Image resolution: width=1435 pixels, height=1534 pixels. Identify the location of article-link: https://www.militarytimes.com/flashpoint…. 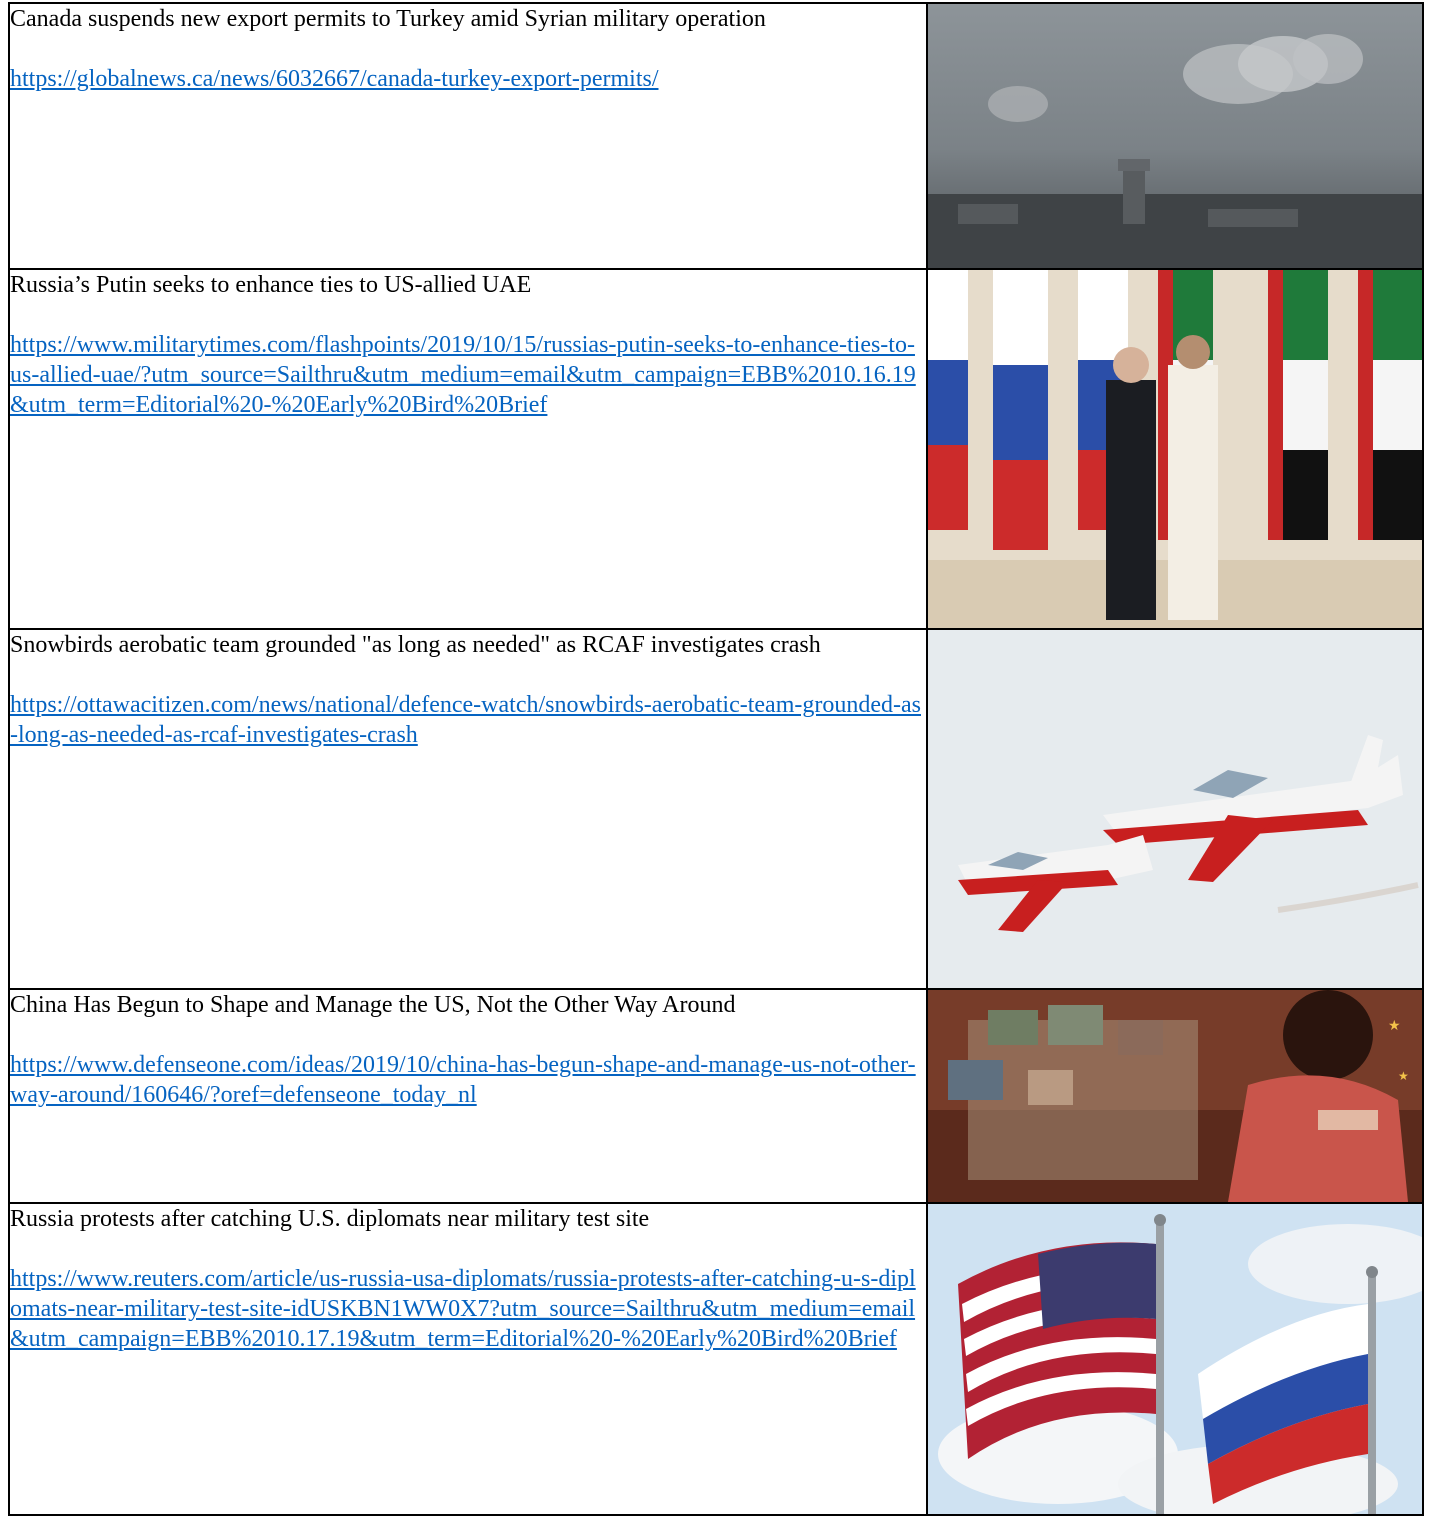
(468, 375).